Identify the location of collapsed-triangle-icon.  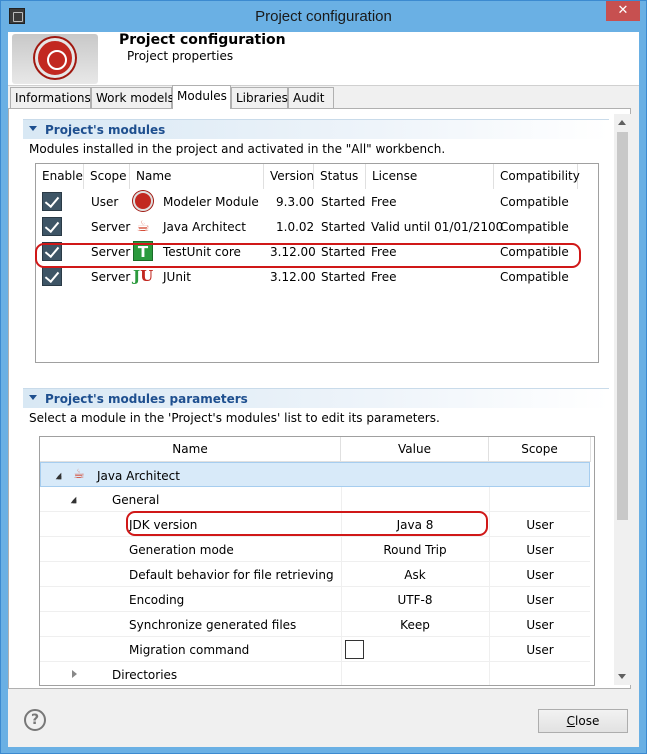
(74, 674).